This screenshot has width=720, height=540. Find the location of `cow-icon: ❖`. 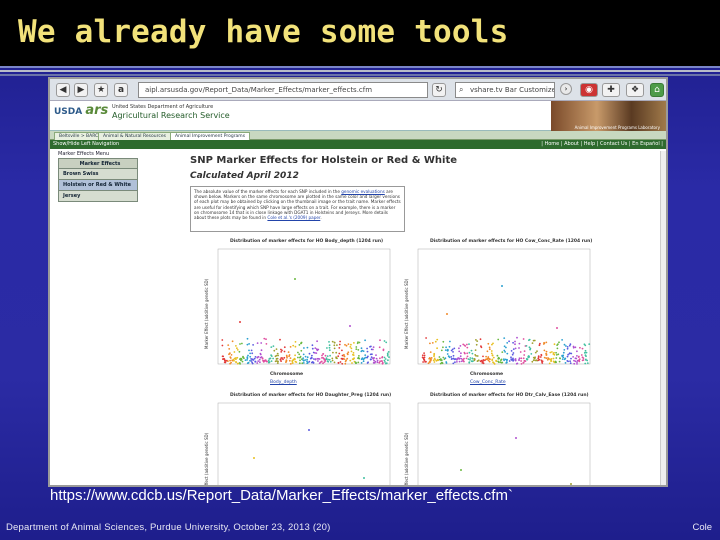

cow-icon: ❖ is located at coordinates (635, 90).